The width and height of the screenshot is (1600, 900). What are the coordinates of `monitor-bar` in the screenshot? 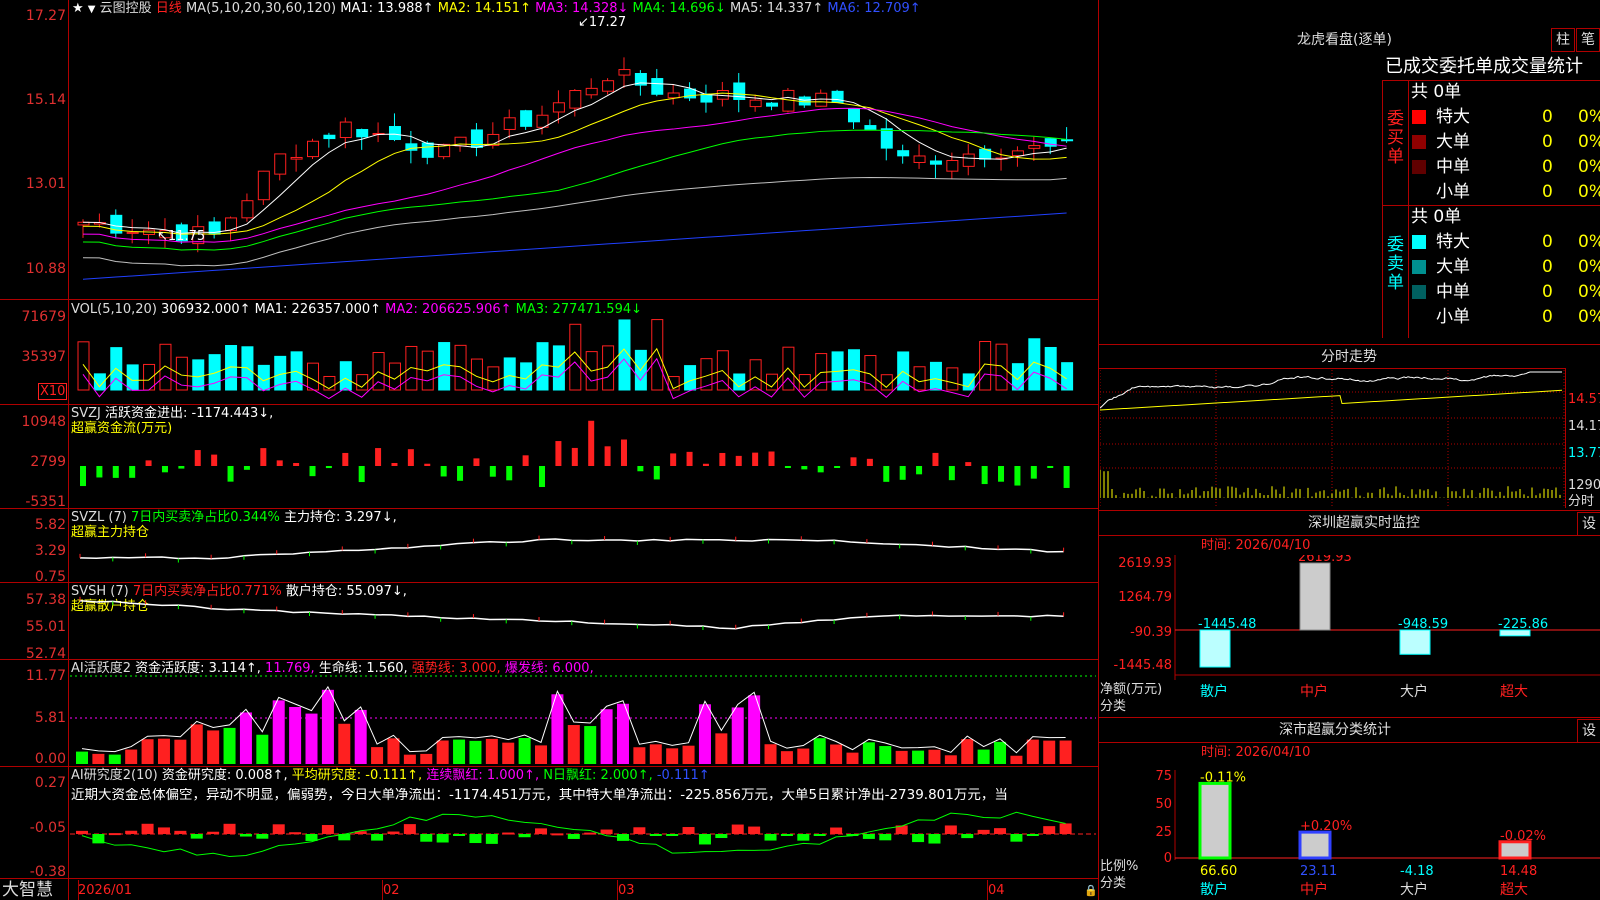 It's located at (1415, 642).